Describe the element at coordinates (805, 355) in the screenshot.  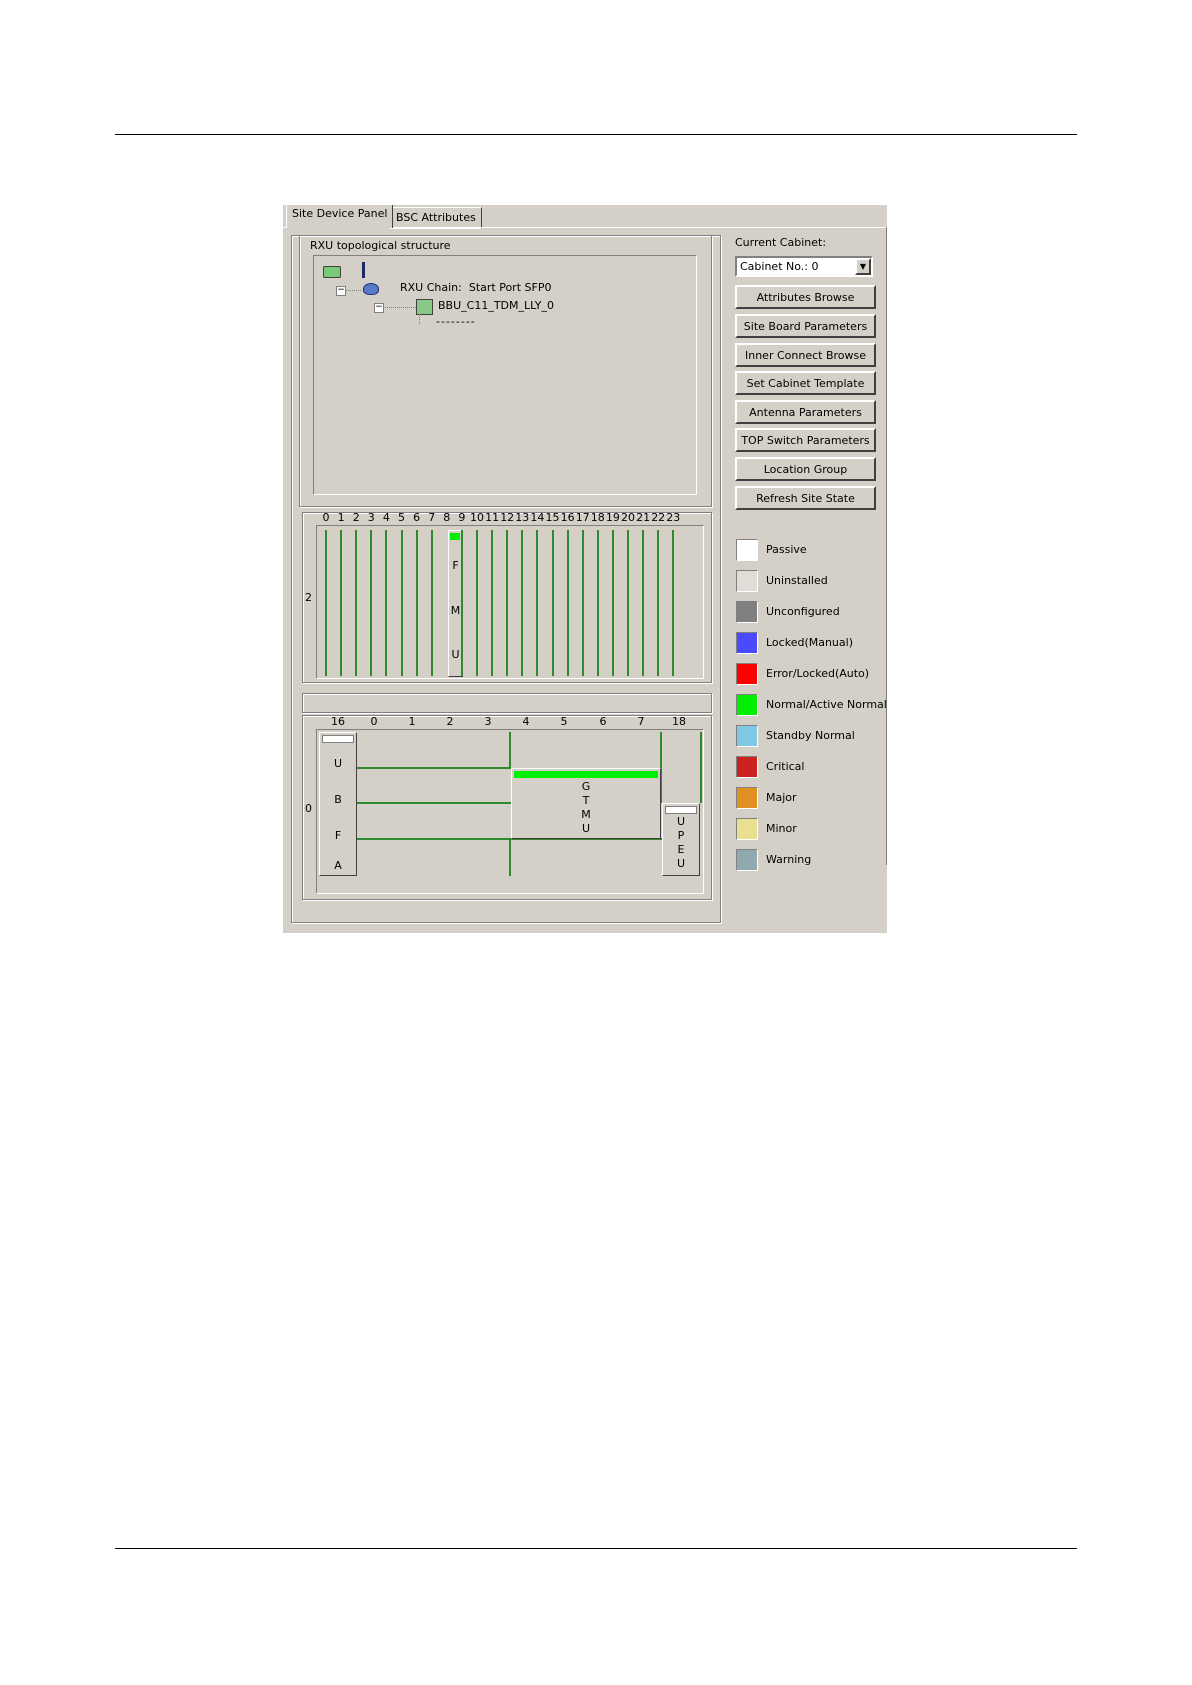
I see `inner-connect-browse-button: Inner Connect Browse` at that location.